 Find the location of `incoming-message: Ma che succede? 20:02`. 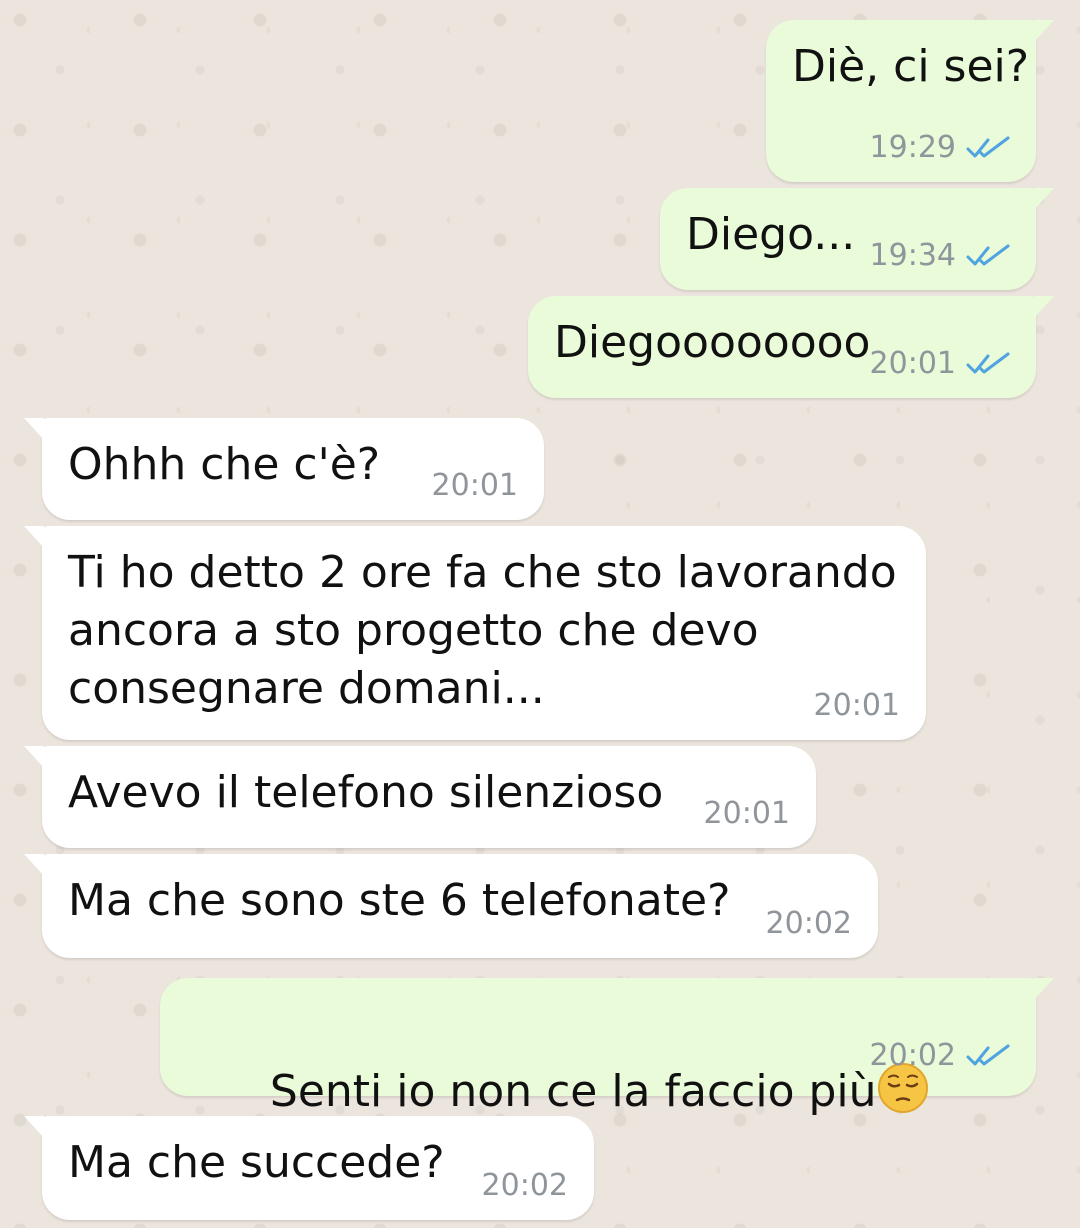

incoming-message: Ma che succede? 20:02 is located at coordinates (309, 1168).